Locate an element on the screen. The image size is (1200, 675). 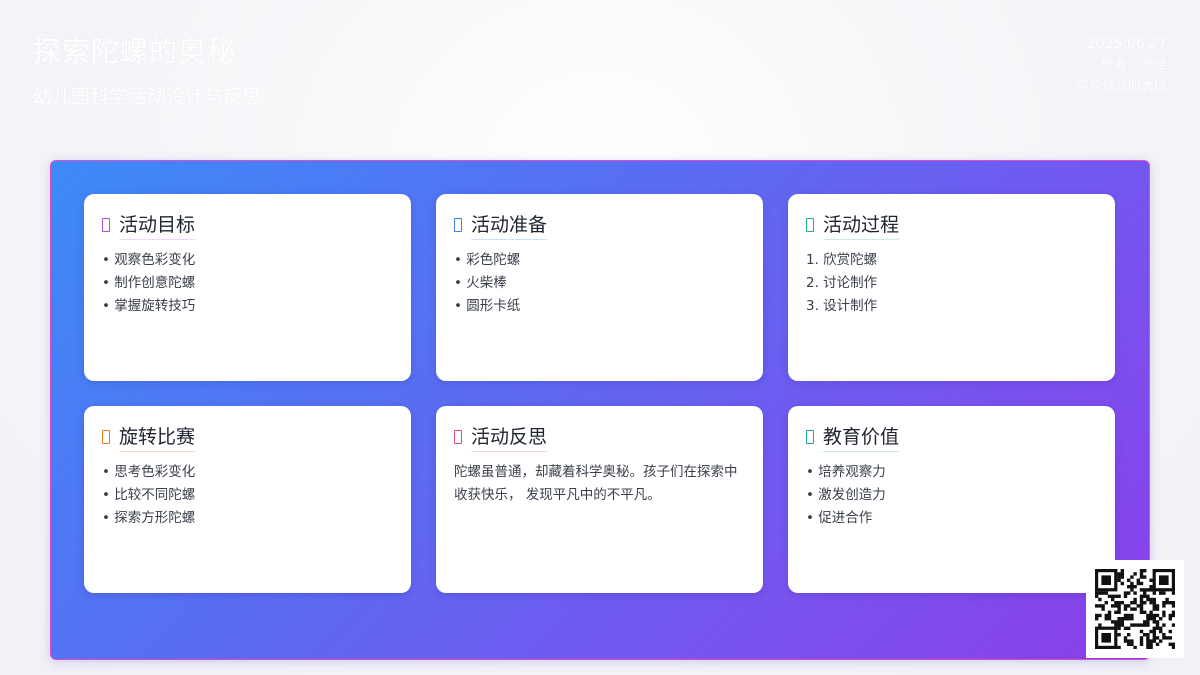
qr-code-icon is located at coordinates (1135, 609).